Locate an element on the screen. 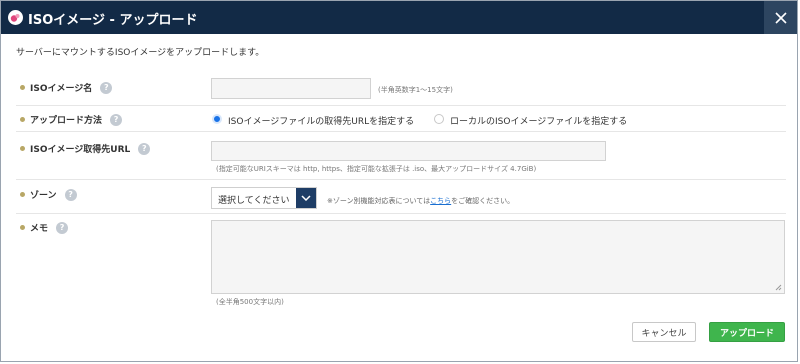 The image size is (800, 364). zone-row-label: ゾーン ? is located at coordinates (48, 194).